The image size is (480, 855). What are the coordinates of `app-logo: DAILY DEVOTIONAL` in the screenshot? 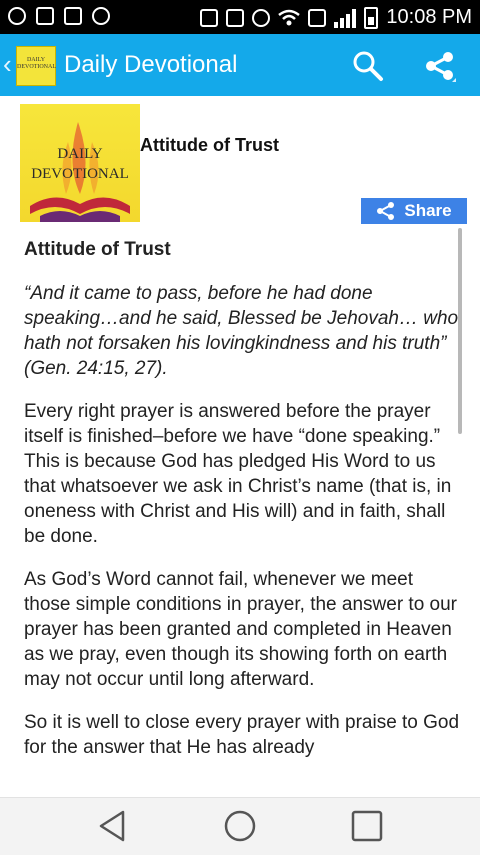 It's located at (36, 66).